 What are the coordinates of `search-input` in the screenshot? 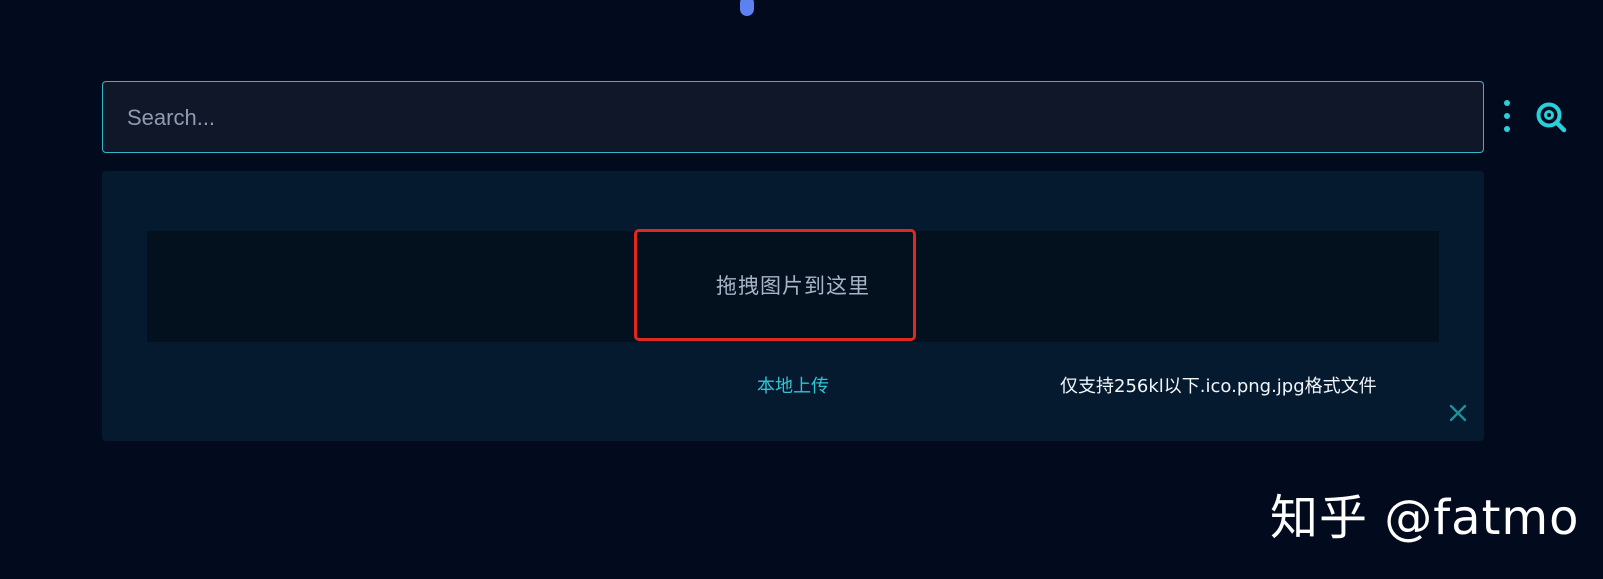 It's located at (727, 117).